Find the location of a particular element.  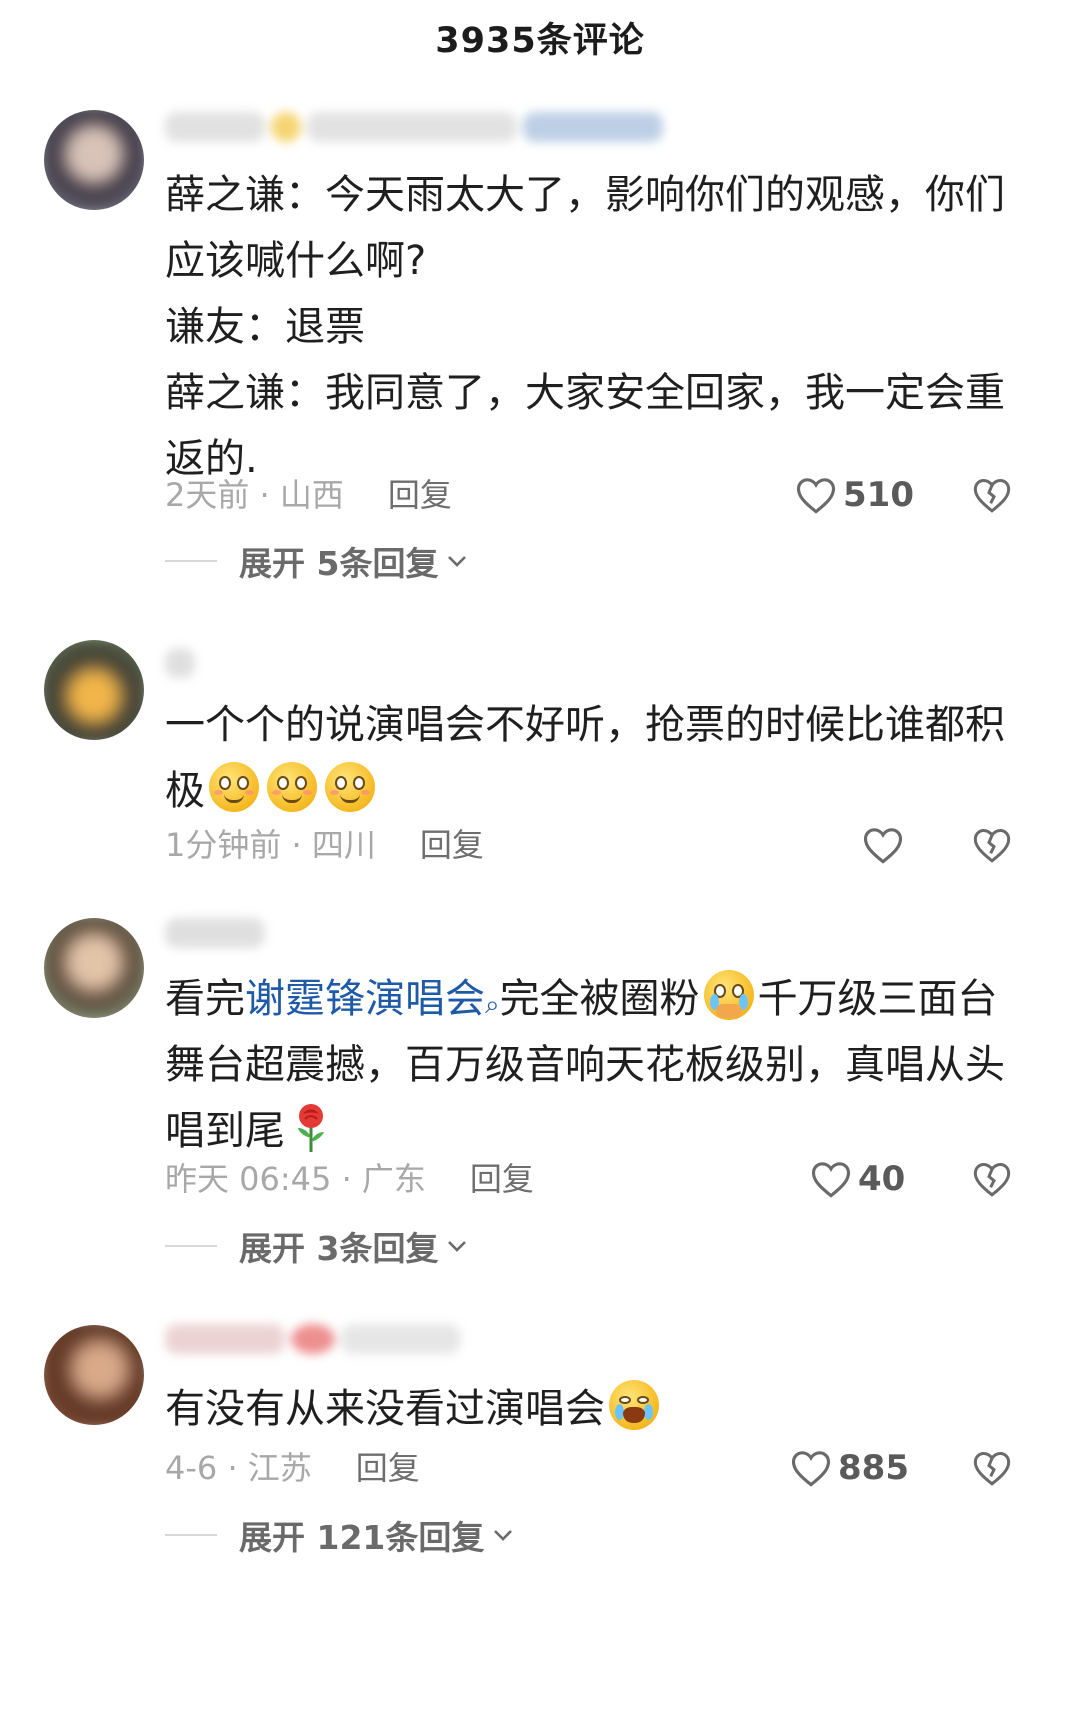

like-button: 40 is located at coordinates (857, 1179).